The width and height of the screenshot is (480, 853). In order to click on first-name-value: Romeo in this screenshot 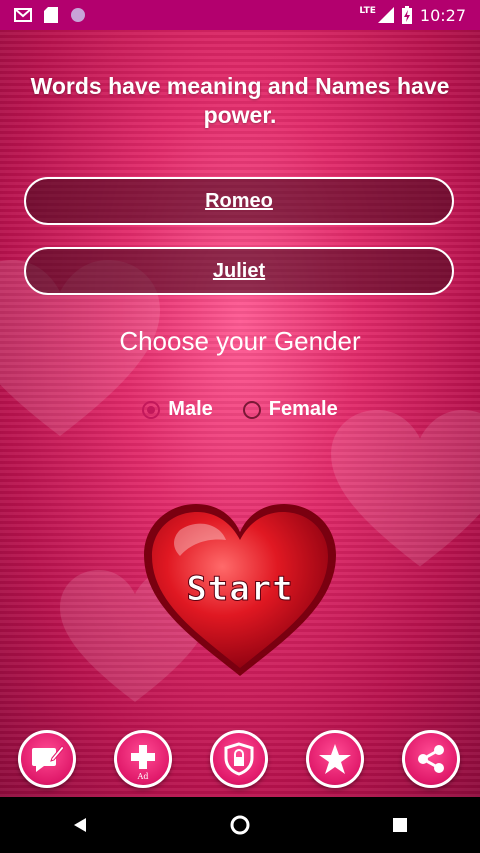, I will do `click(239, 200)`.